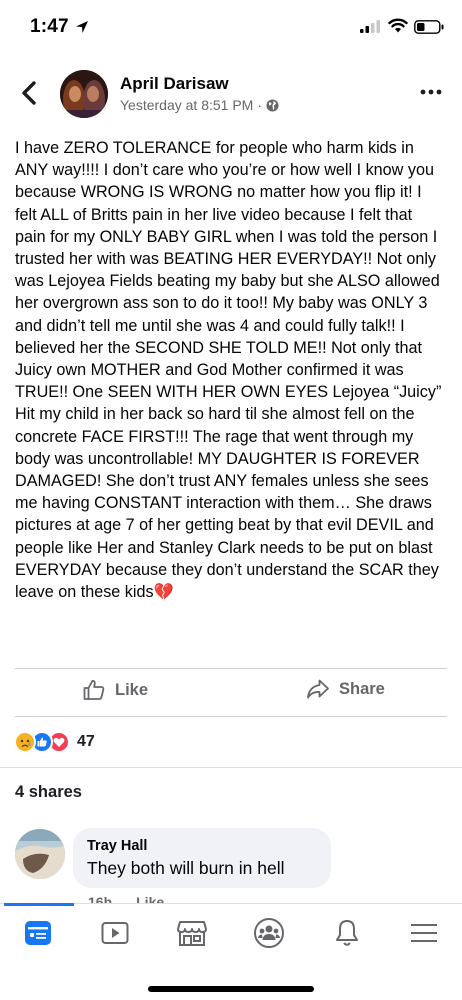 Image resolution: width=462 pixels, height=1000 pixels. I want to click on tab-watch, so click(115, 933).